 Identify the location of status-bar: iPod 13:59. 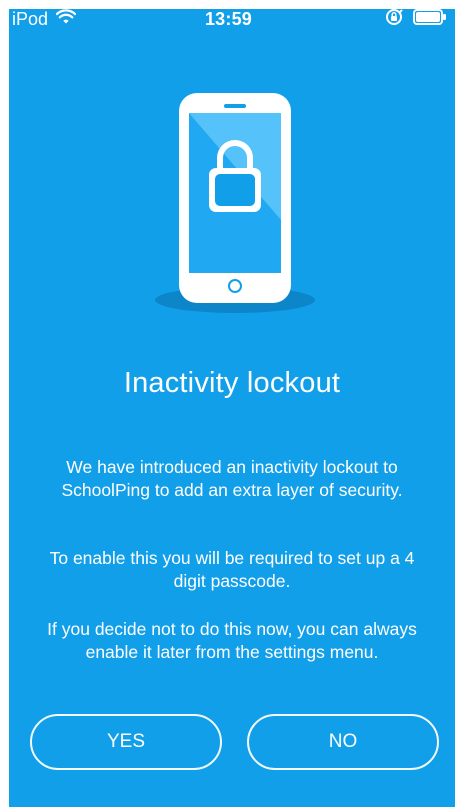
(228, 18).